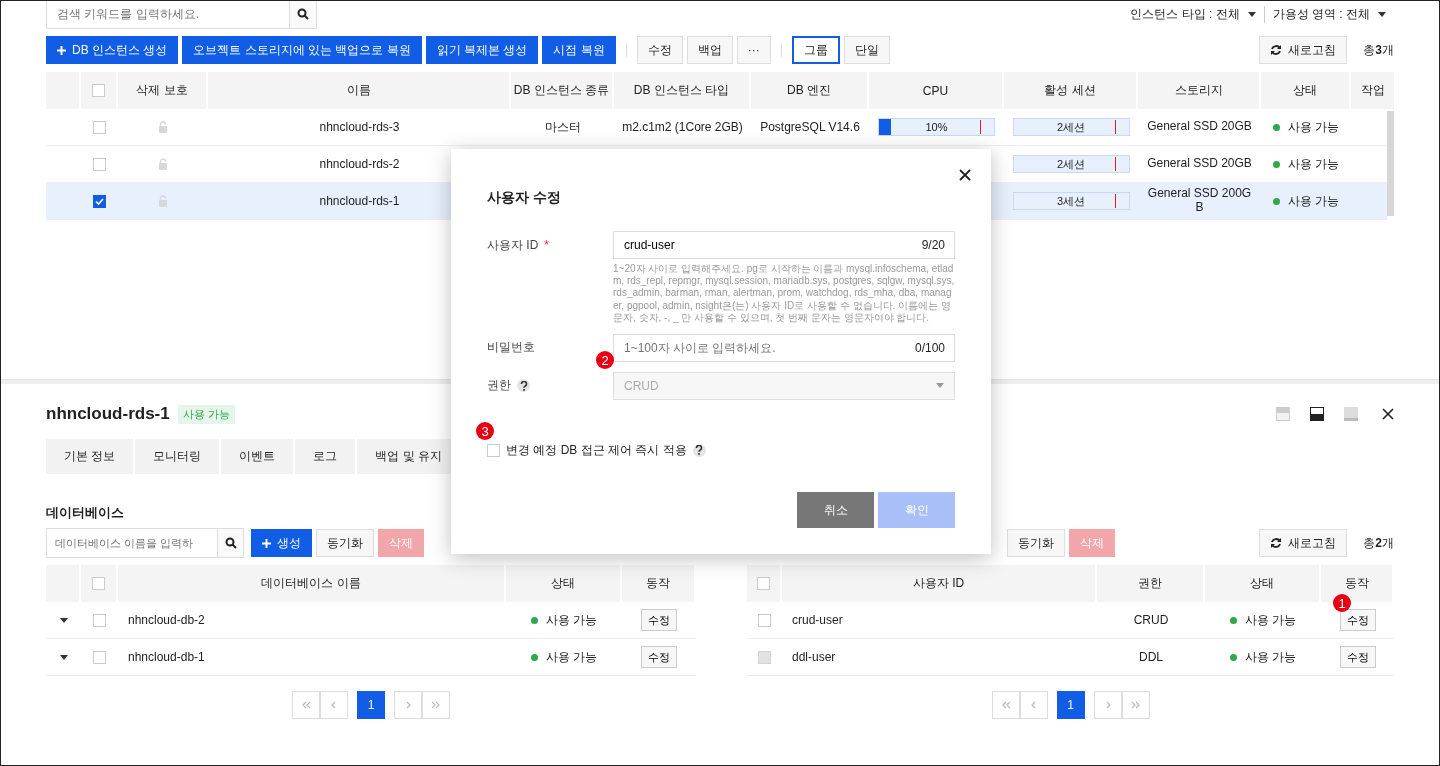 The image size is (1440, 766). I want to click on table-cell: PostgreSQL V14.6, so click(810, 127).